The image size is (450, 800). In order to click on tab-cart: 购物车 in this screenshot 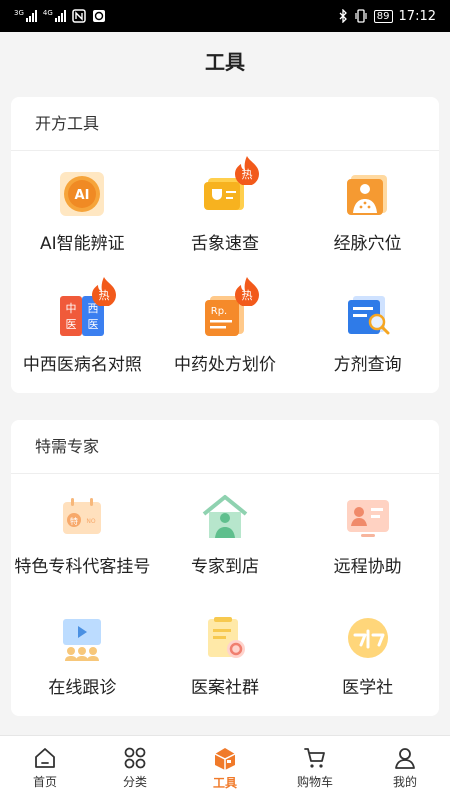, I will do `click(315, 768)`.